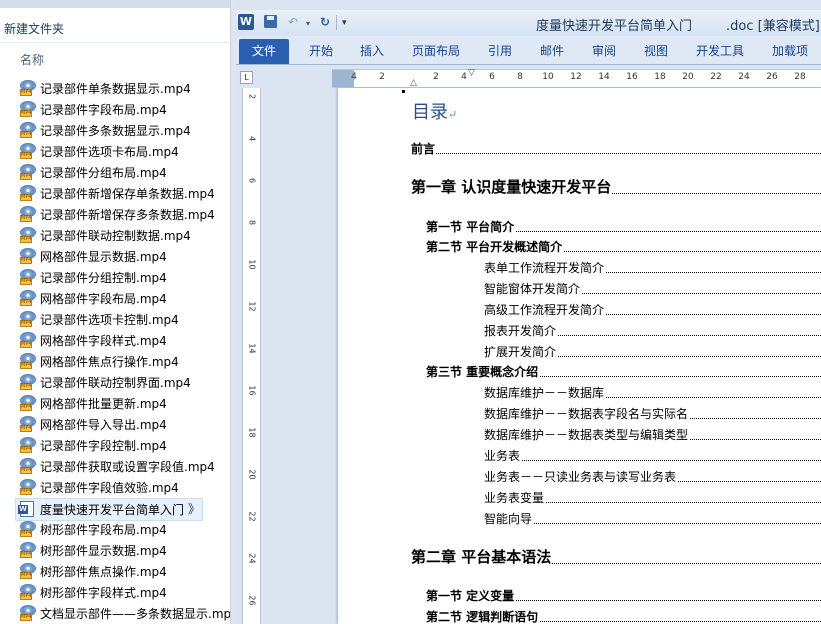 The image size is (821, 624). Describe the element at coordinates (652, 455) in the screenshot. I see `toc-entry: 业务表` at that location.